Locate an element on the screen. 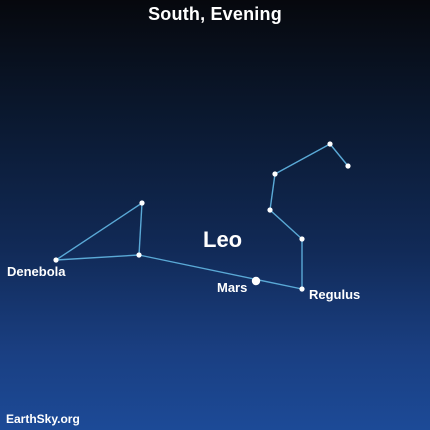 This screenshot has width=430, height=430. chart-title: South, Evening is located at coordinates (215, 14).